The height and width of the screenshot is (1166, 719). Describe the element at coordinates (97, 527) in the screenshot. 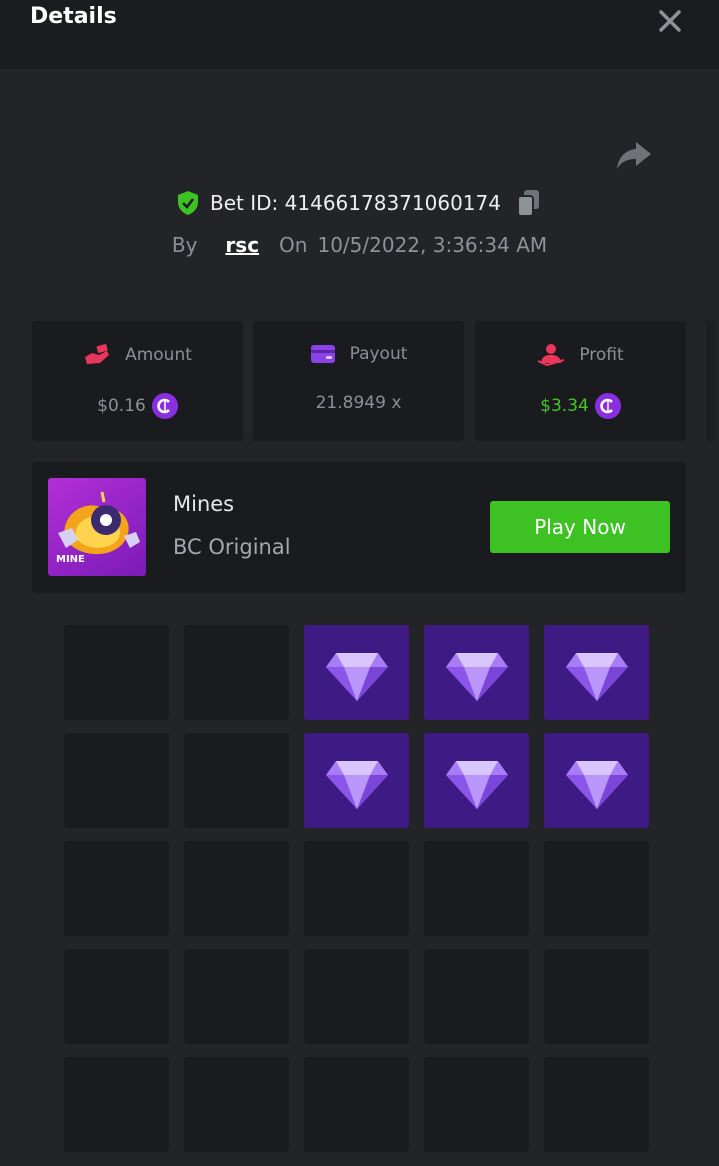

I see `game-thumbnail: MINE` at that location.